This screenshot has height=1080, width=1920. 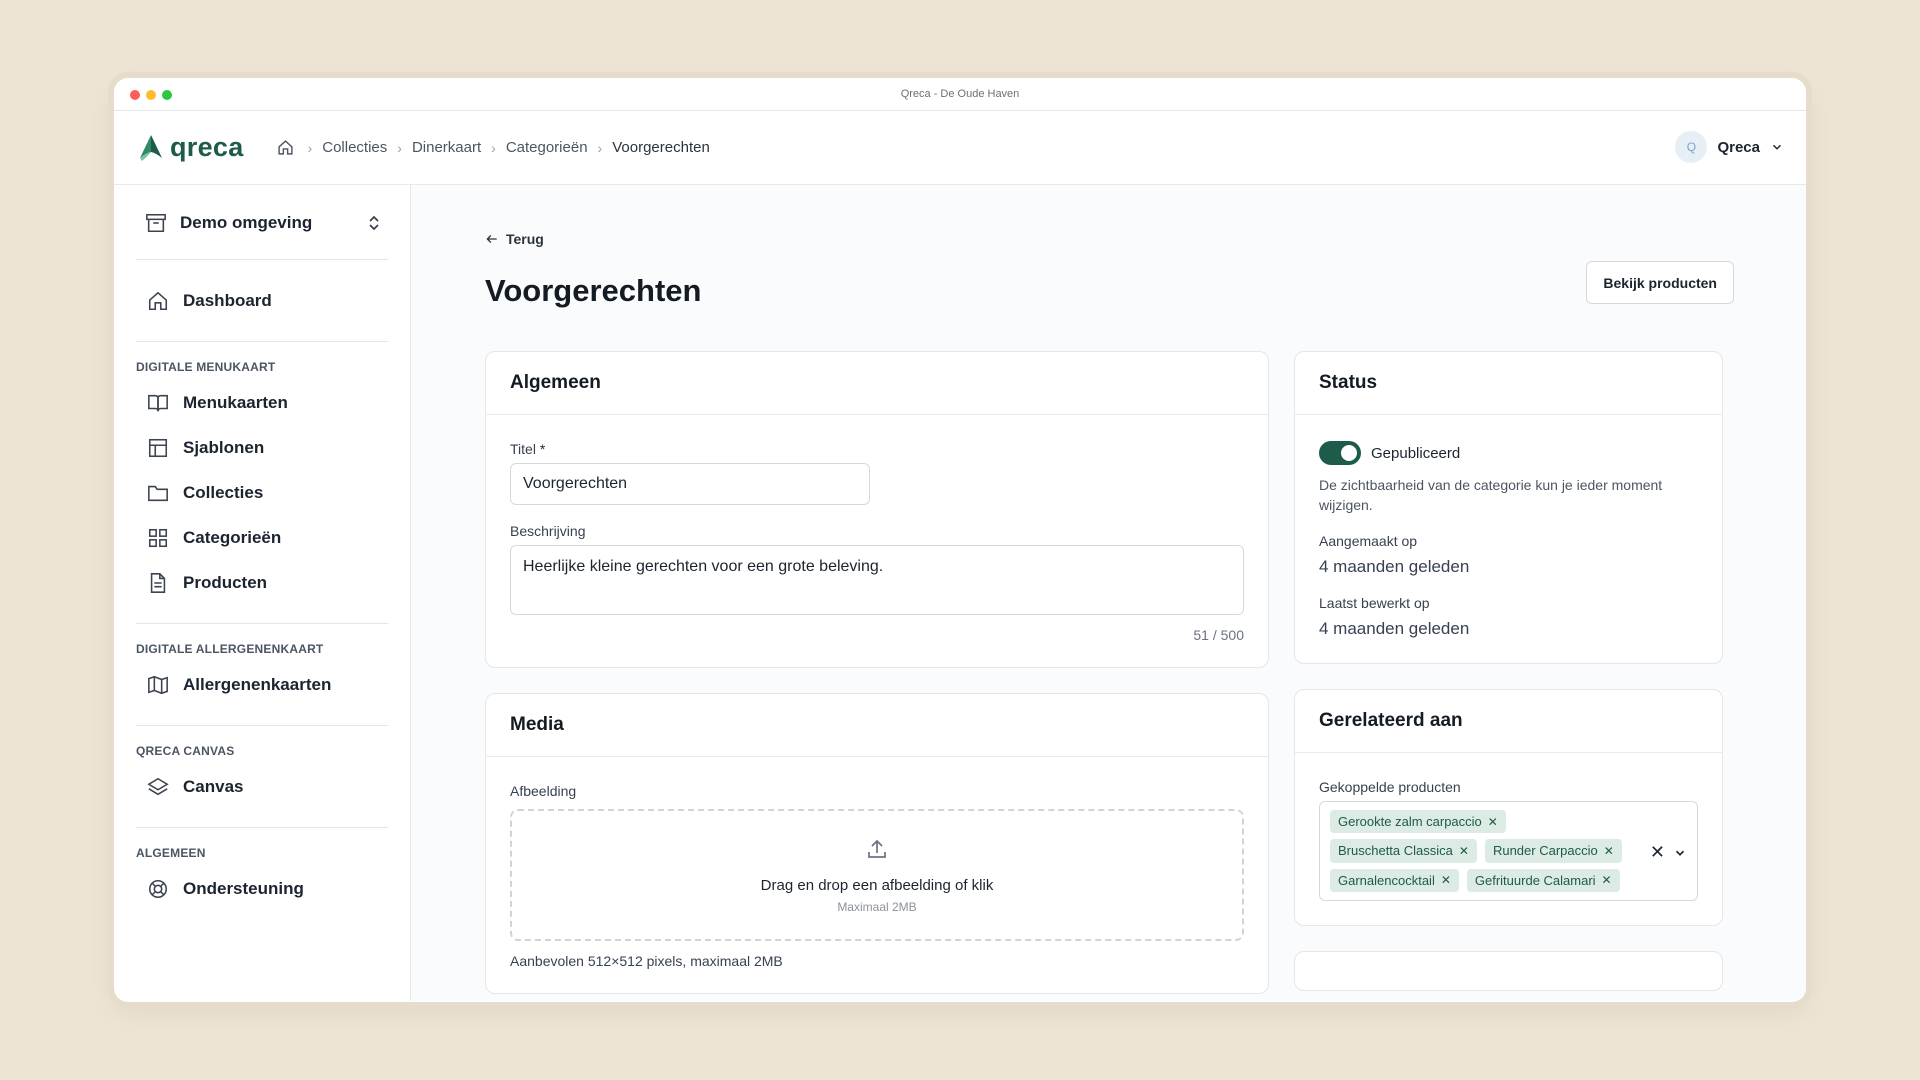 I want to click on sidebar-item-label: Allergenenkaarten, so click(x=257, y=684).